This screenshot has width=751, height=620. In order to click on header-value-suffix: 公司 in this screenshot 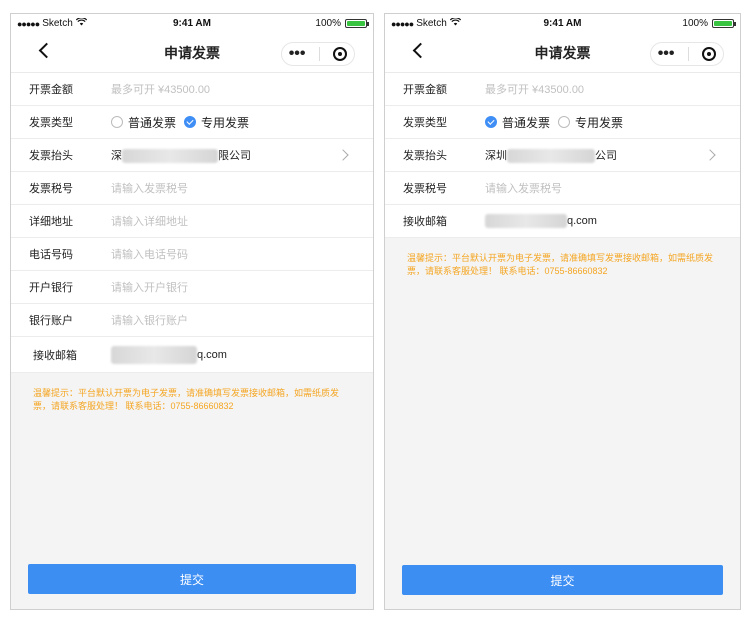, I will do `click(606, 155)`.